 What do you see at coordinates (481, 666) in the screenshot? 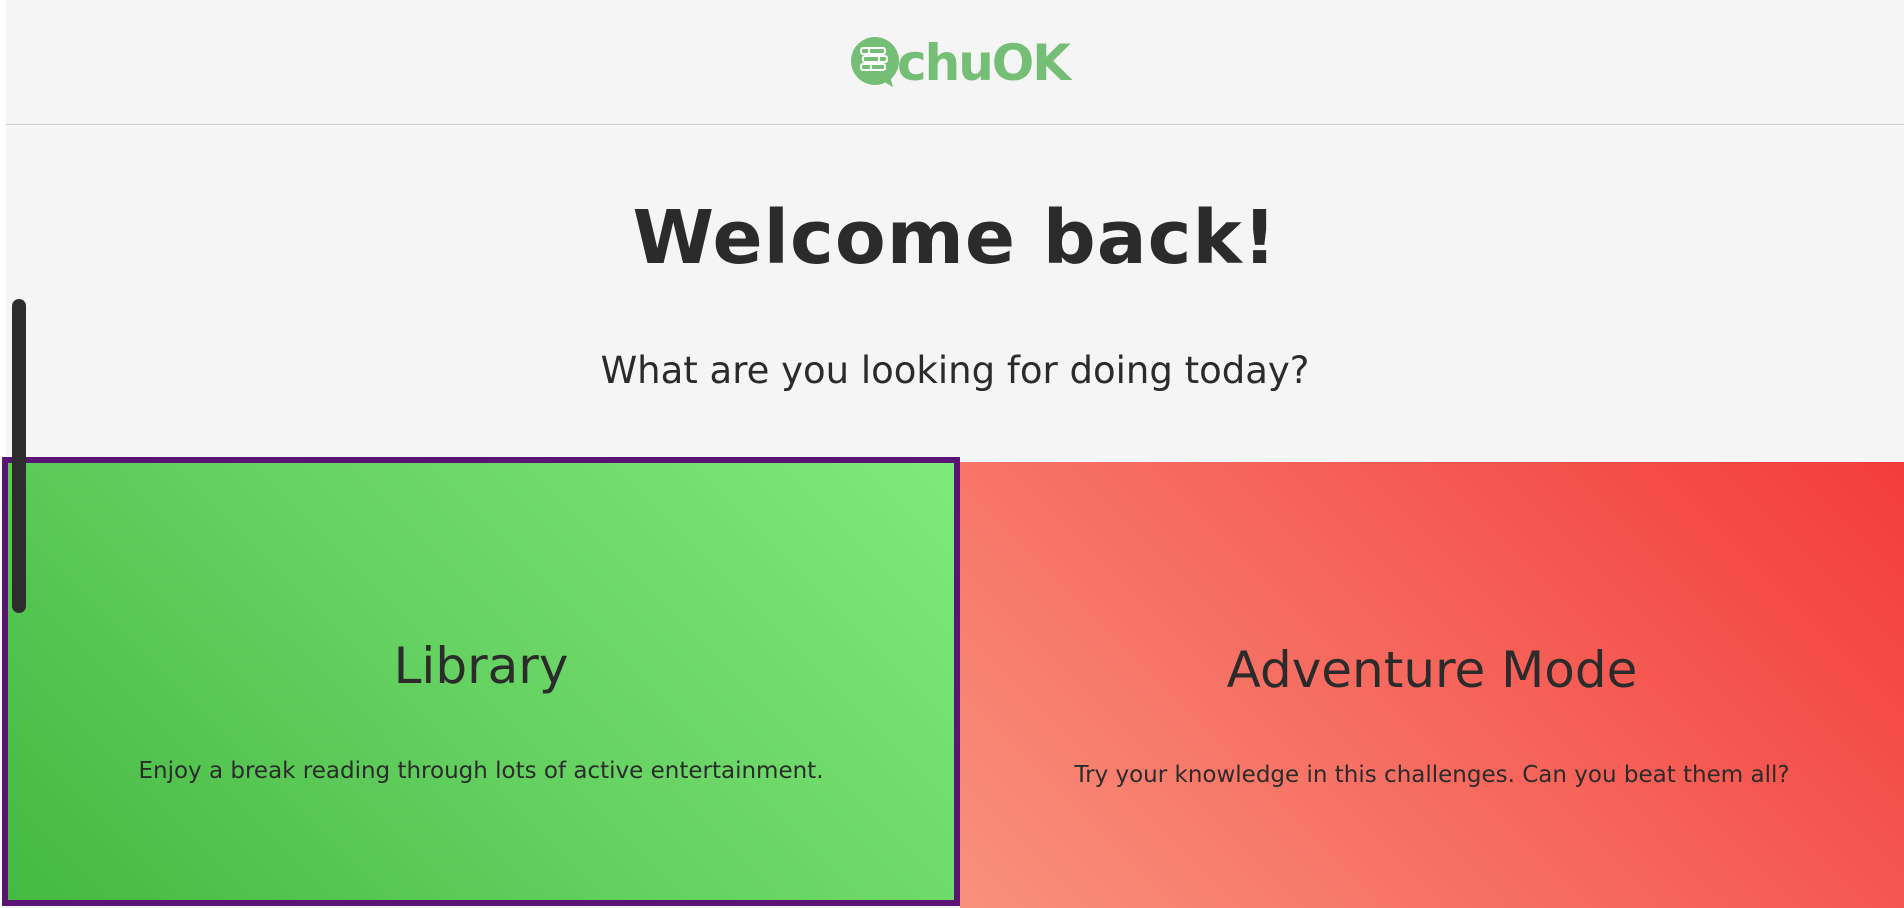
I see `library-title: Library` at bounding box center [481, 666].